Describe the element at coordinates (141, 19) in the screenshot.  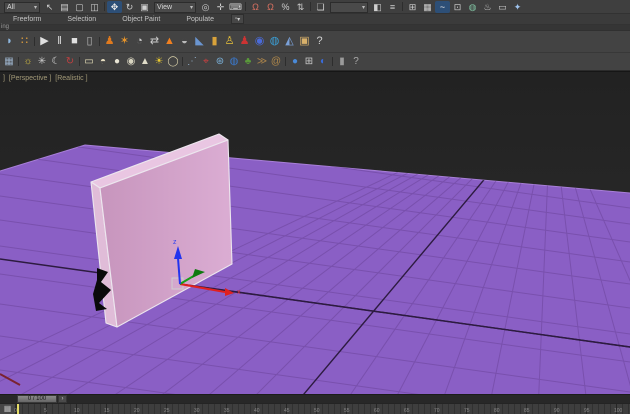
I see `tab-object-paint: Object Paint` at that location.